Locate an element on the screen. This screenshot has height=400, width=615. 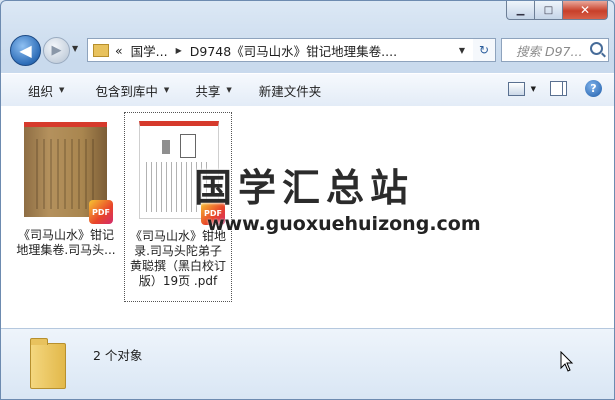
file-name: 《司马山水》钳地 录.司马头陀弟子 黄聪撰（黑白校订 版）19页 .pdf is located at coordinates (178, 259).